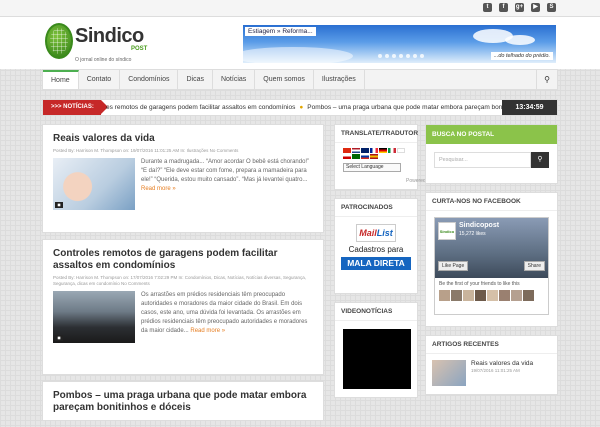 The image size is (600, 427). What do you see at coordinates (284, 79) in the screenshot?
I see `nav-item-quem-somos: Quem somos` at bounding box center [284, 79].